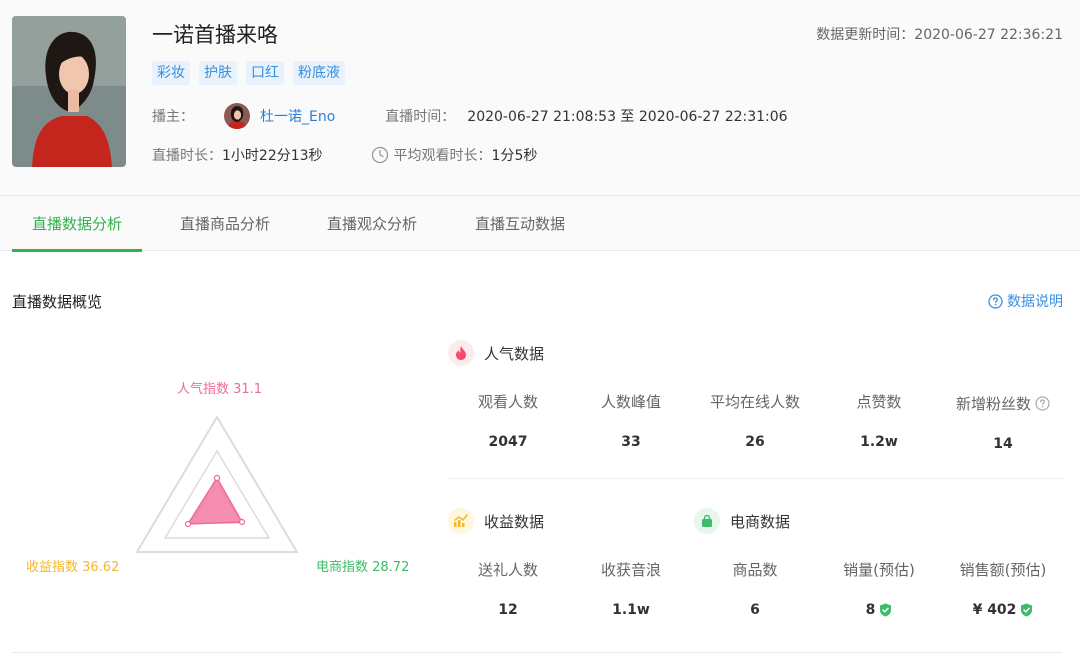 The height and width of the screenshot is (655, 1080). Describe the element at coordinates (461, 521) in the screenshot. I see `revenue-trend-icon` at that location.